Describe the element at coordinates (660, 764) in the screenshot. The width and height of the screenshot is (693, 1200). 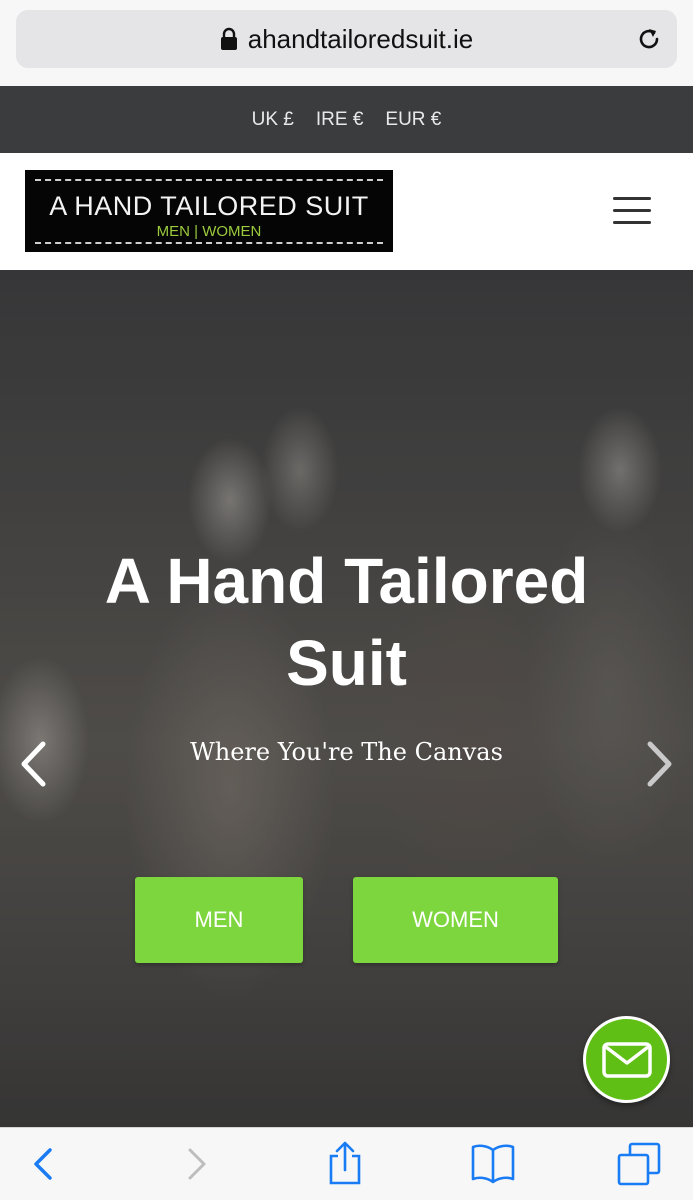
I see `chevron-right-icon` at that location.